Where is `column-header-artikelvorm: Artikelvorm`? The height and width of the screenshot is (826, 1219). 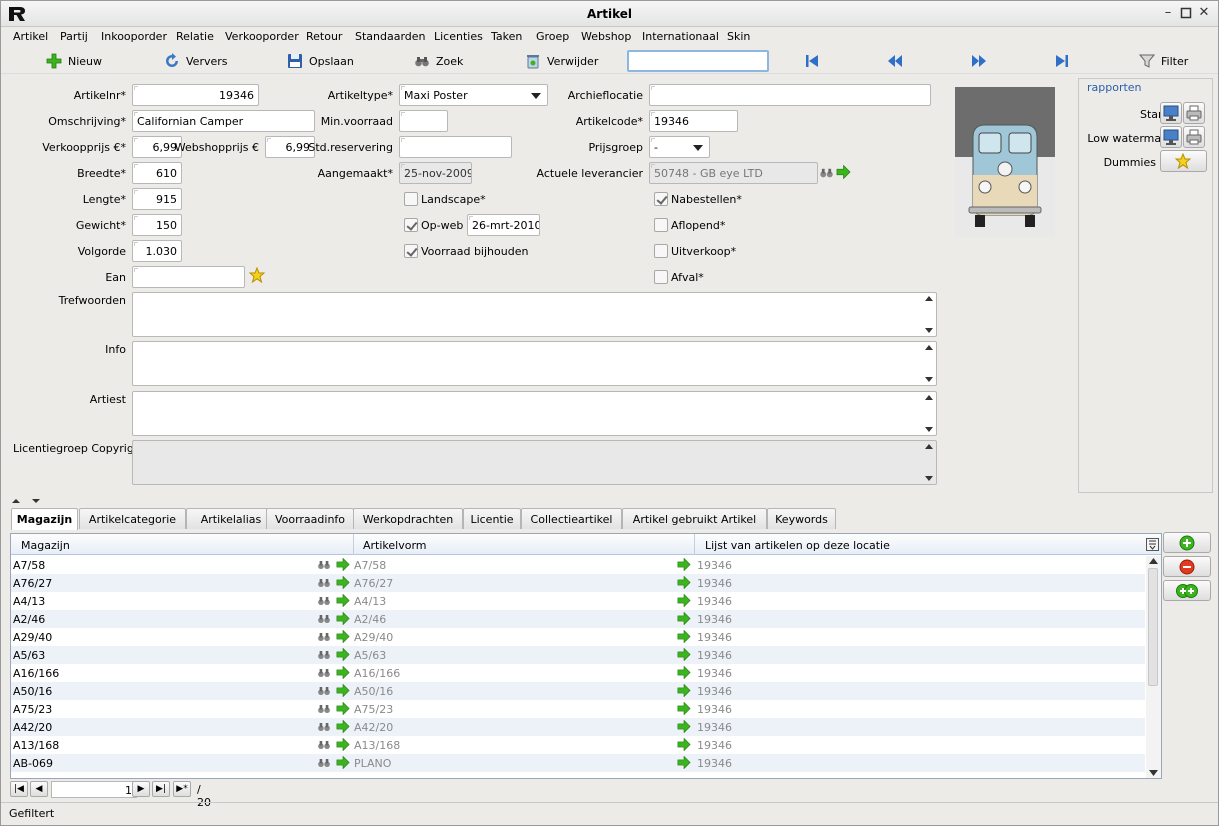
column-header-artikelvorm: Artikelvorm is located at coordinates (395, 545).